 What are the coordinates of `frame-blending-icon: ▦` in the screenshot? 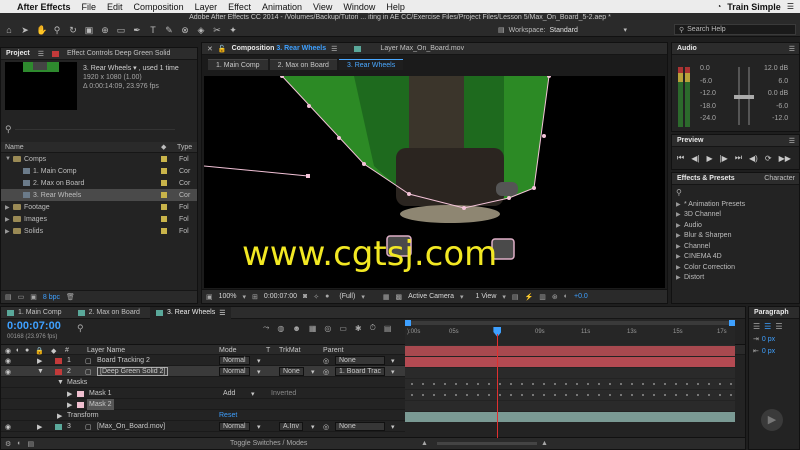 It's located at (313, 328).